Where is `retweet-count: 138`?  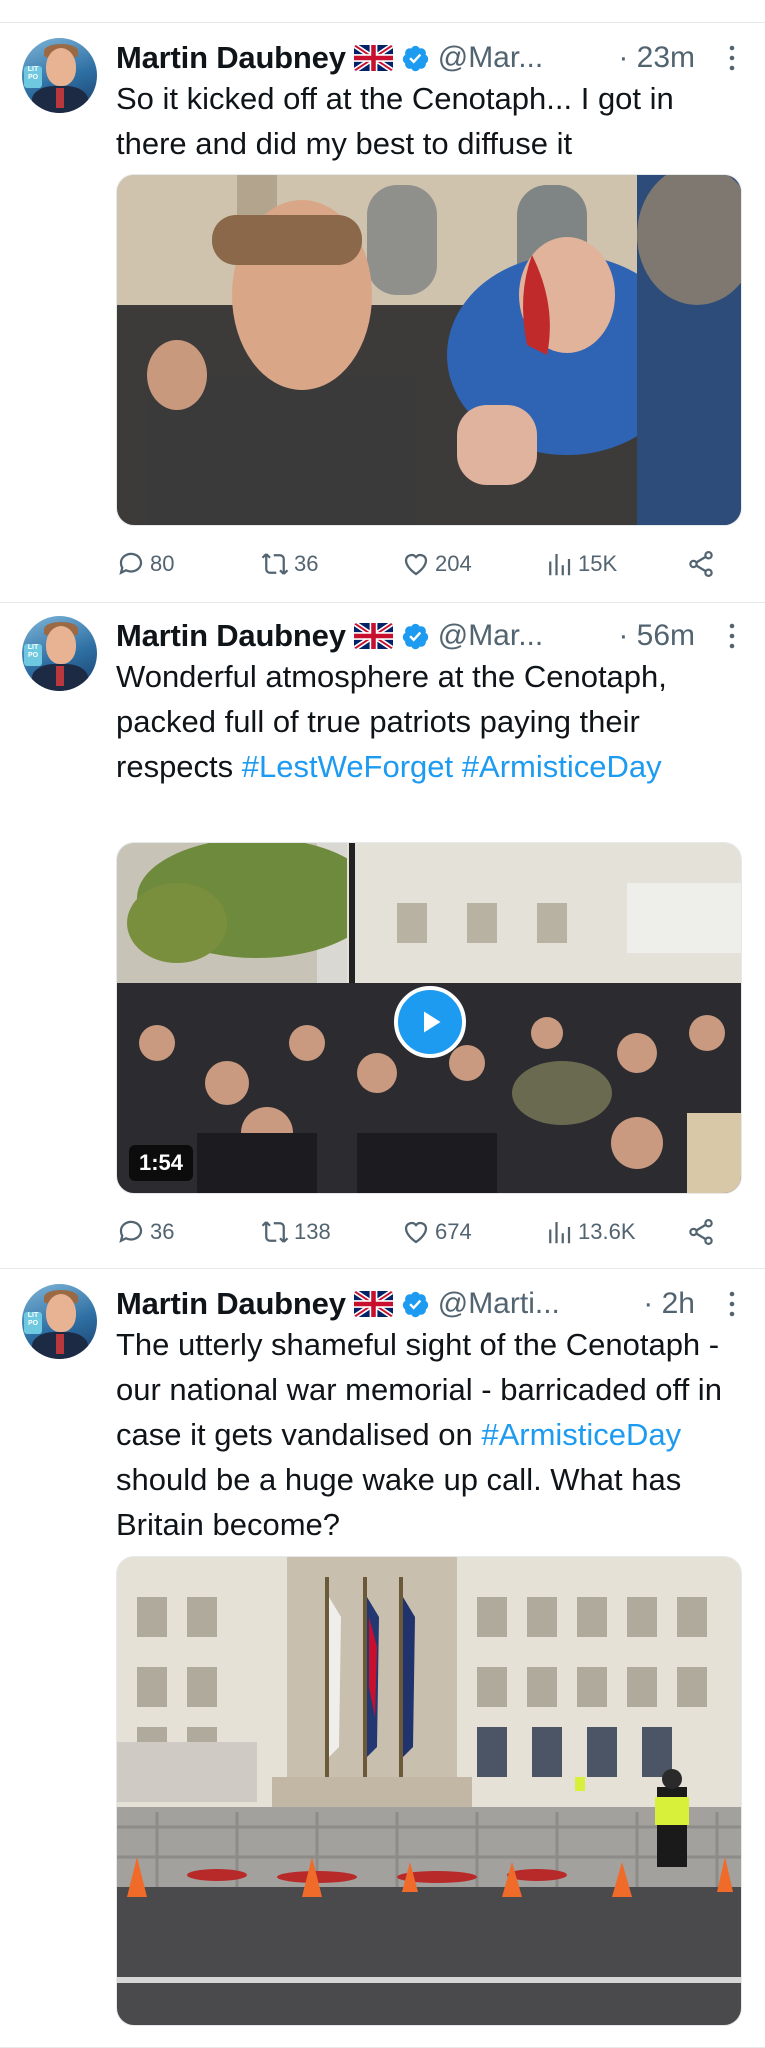
retweet-count: 138 is located at coordinates (312, 1231).